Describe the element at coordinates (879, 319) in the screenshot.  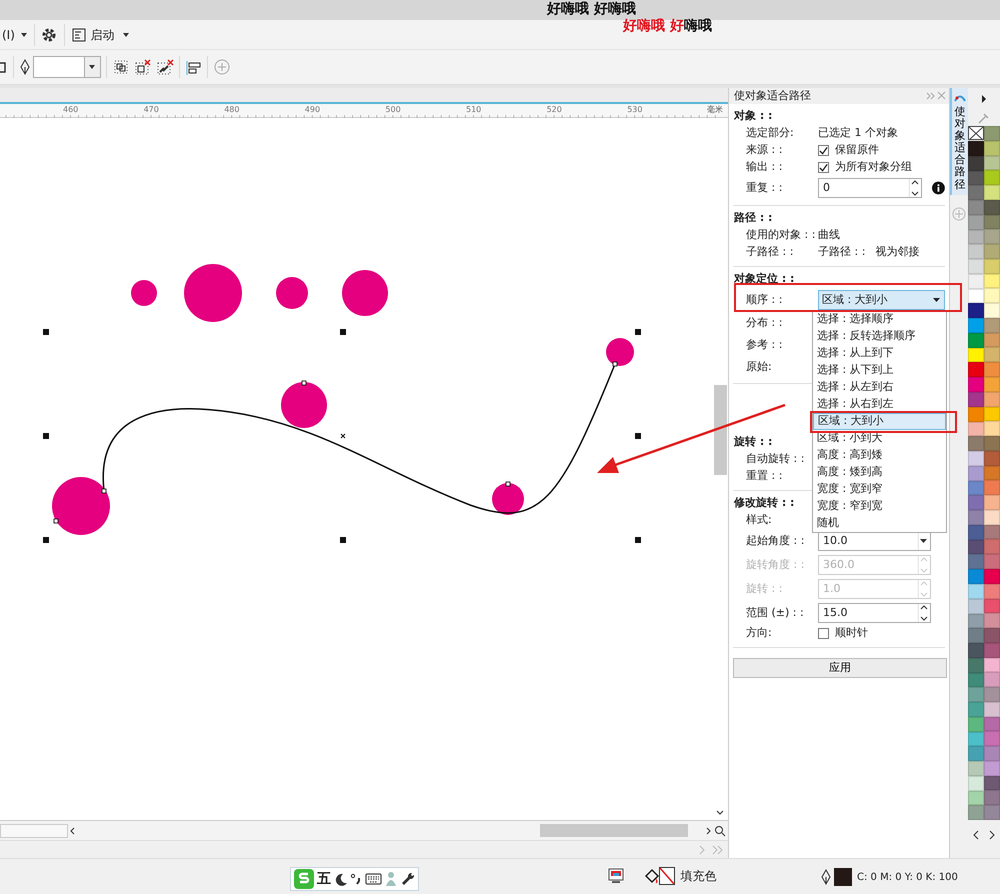
I see `dropdown-option: 选择 : 选择顺序` at that location.